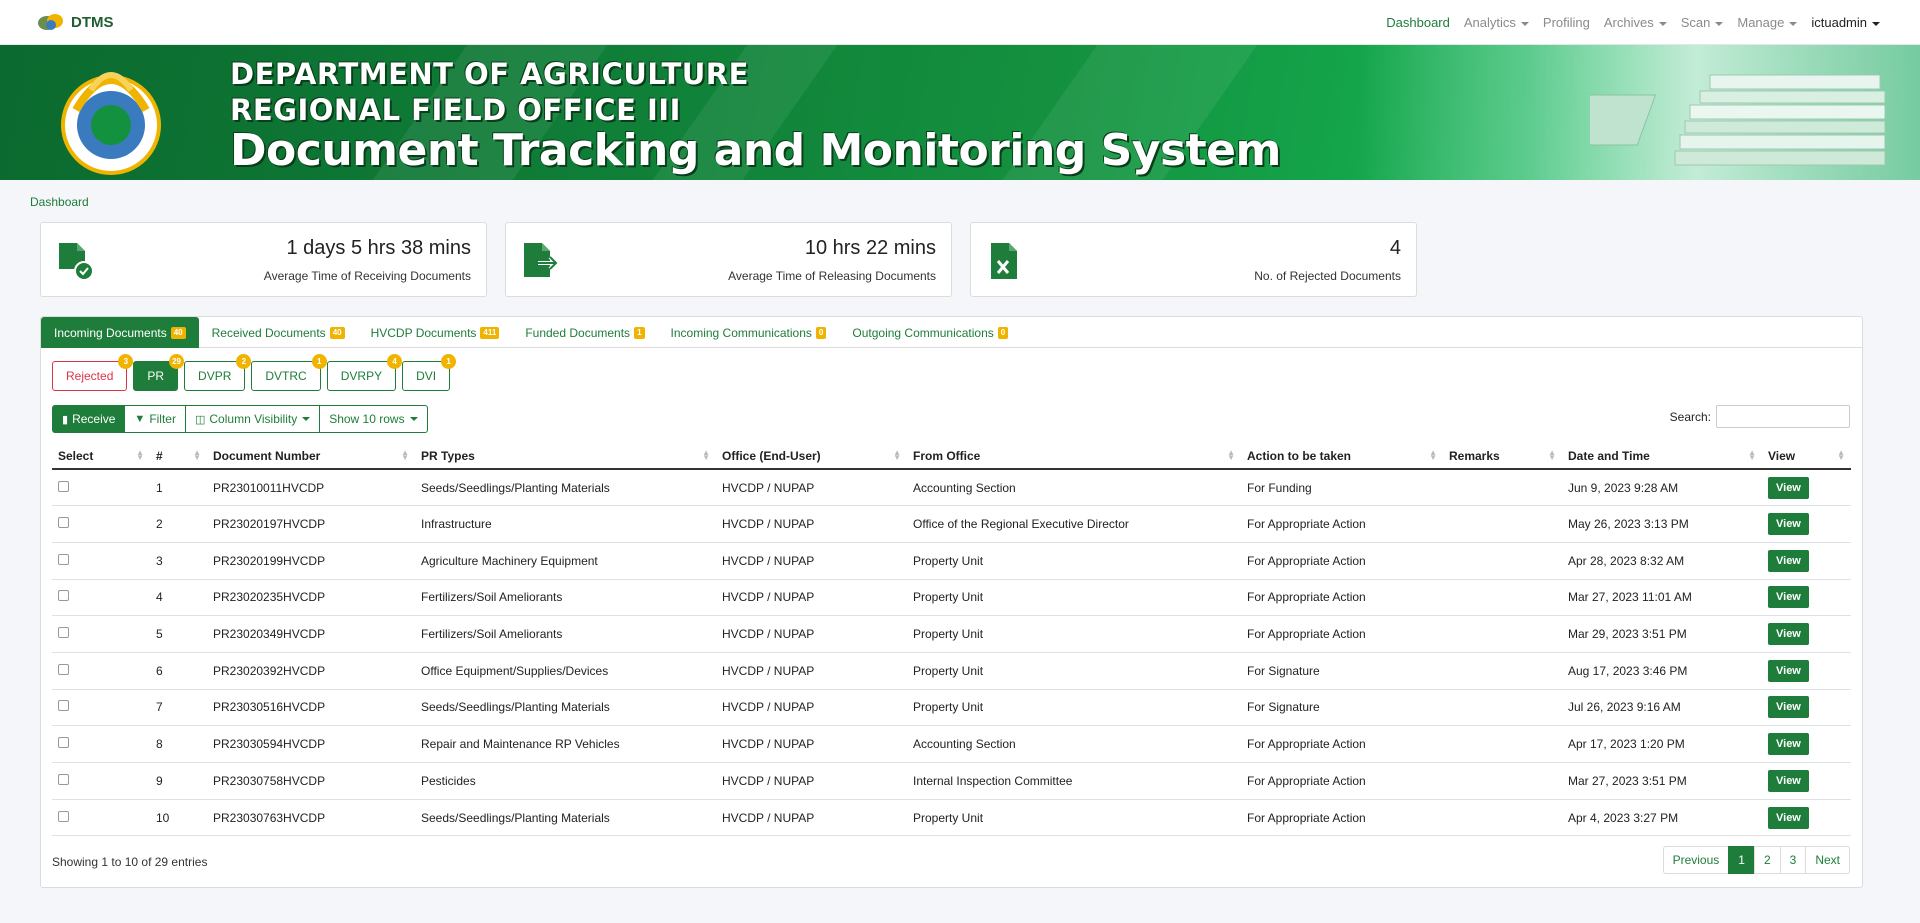 This screenshot has width=1920, height=923. Describe the element at coordinates (120, 332) in the screenshot. I see `tab-incoming-documents: Incoming Documents 40` at that location.